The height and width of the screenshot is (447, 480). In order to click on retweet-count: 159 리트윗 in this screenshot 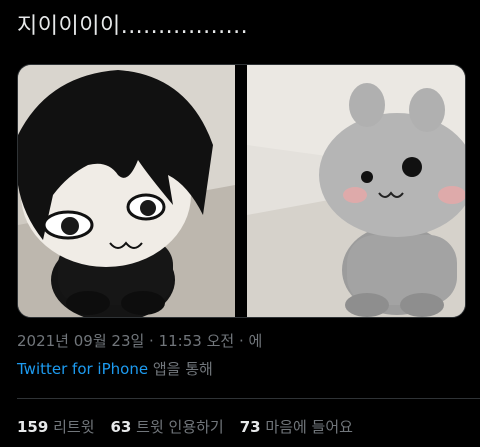, I will do `click(56, 426)`.